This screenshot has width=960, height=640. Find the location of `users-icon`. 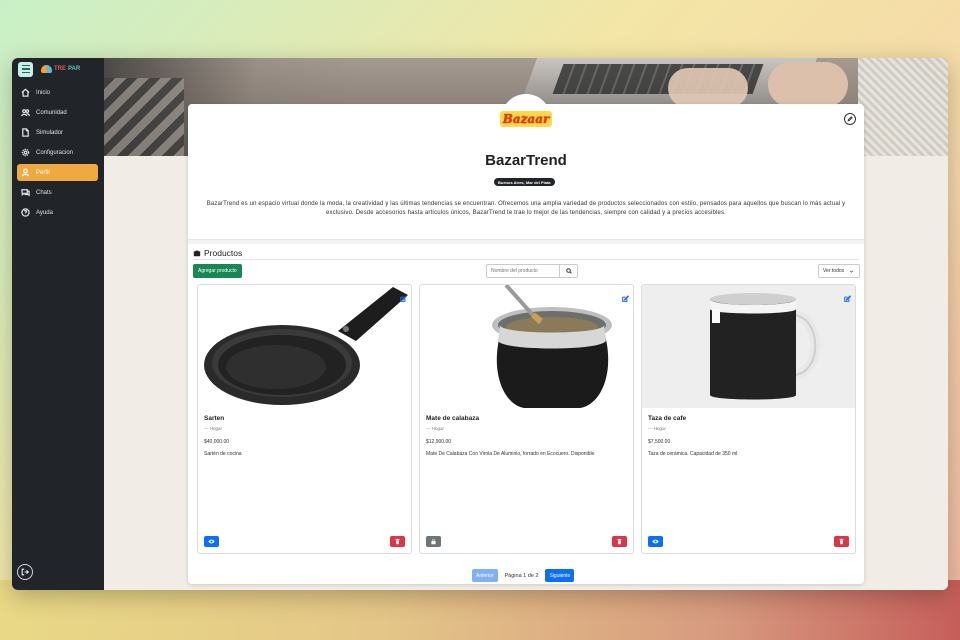

users-icon is located at coordinates (25, 112).